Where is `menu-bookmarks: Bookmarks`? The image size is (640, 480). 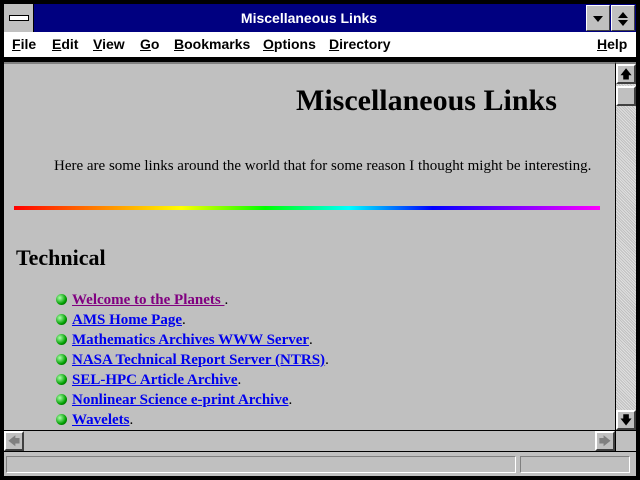 menu-bookmarks: Bookmarks is located at coordinates (212, 44).